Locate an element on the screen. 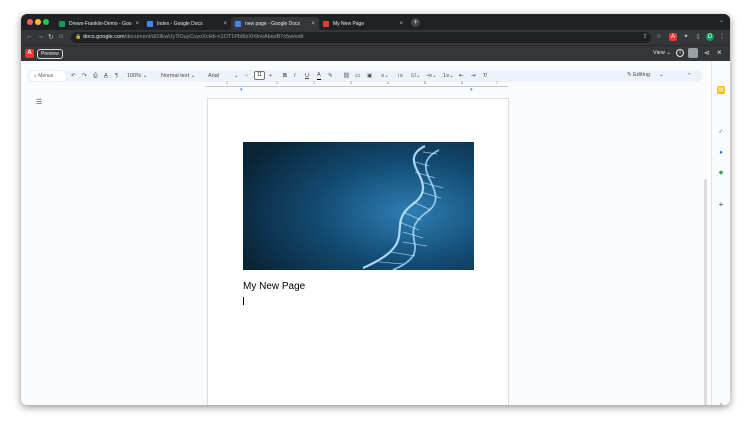 The width and height of the screenshot is (750, 431). style-select: Normal text ⌄ is located at coordinates (178, 76).